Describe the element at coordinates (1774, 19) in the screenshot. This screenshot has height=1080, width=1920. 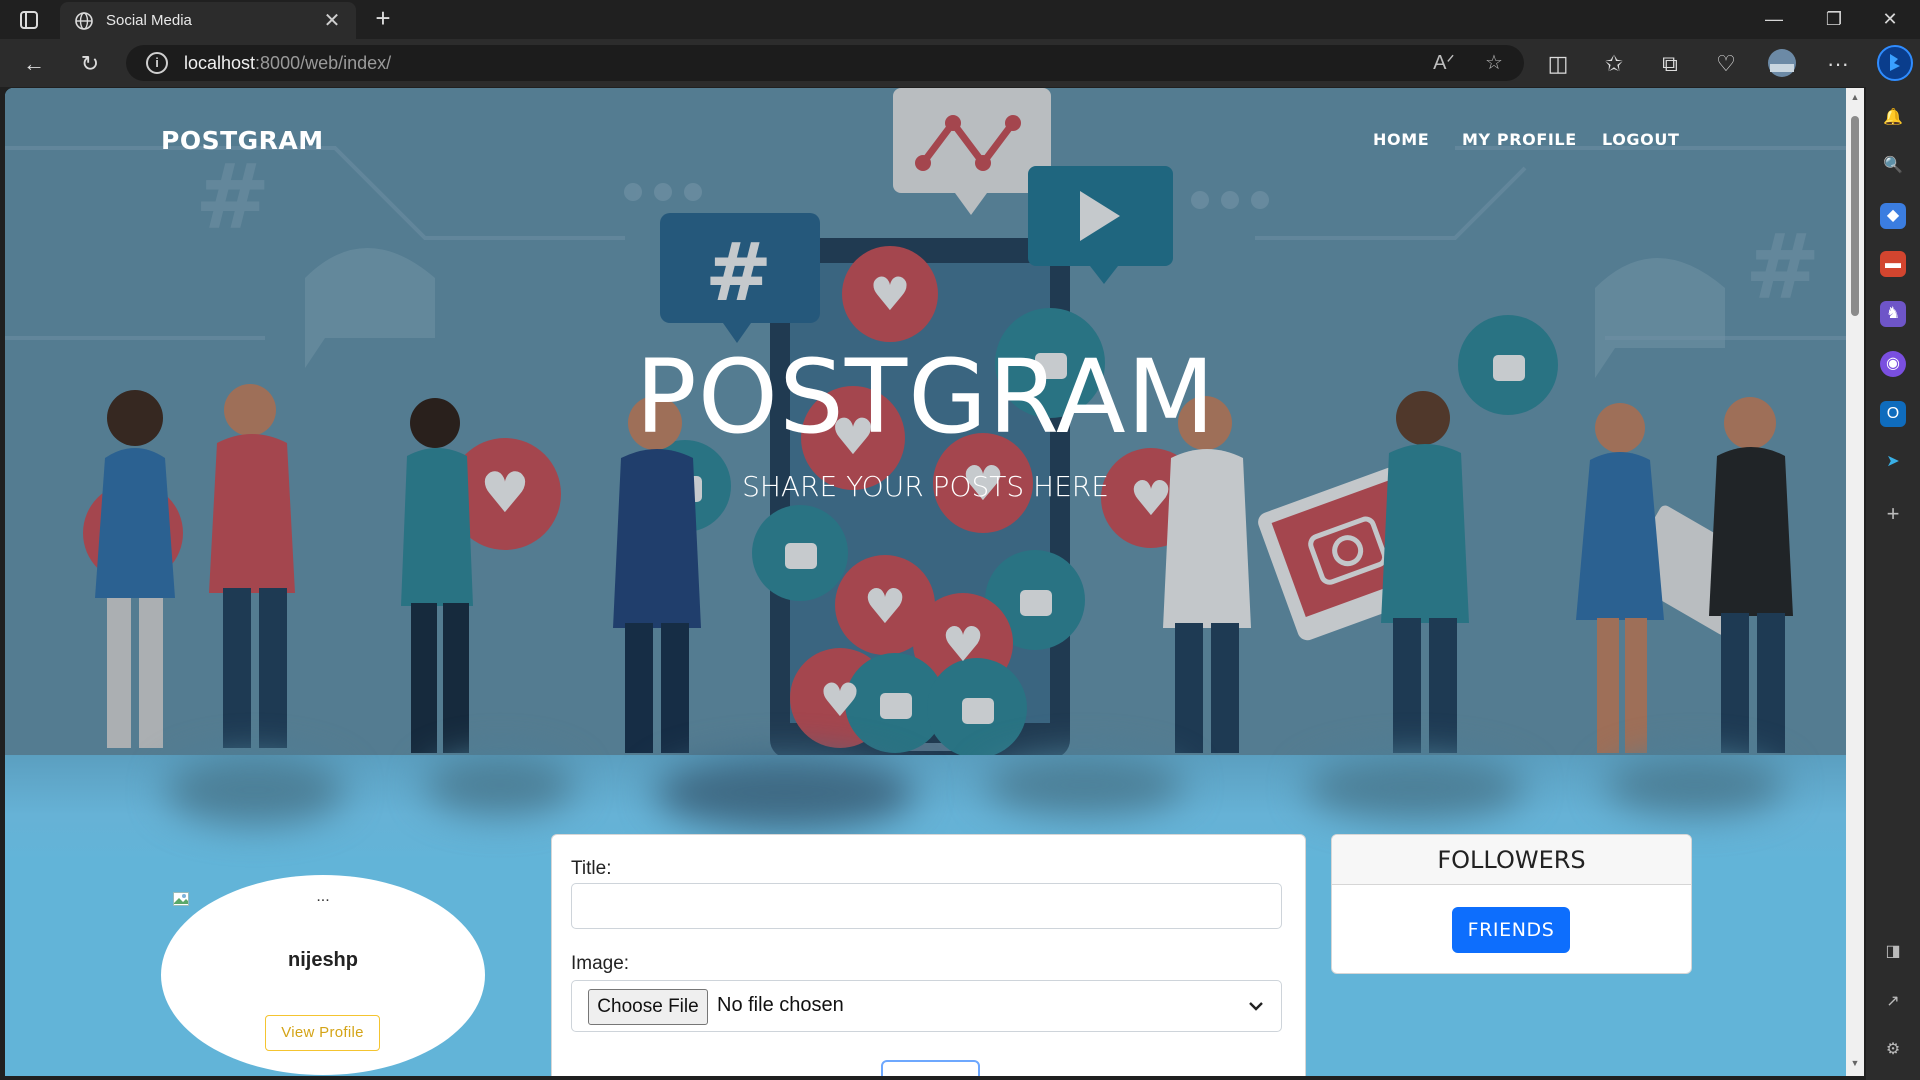
I see `minimize-icon: —` at that location.